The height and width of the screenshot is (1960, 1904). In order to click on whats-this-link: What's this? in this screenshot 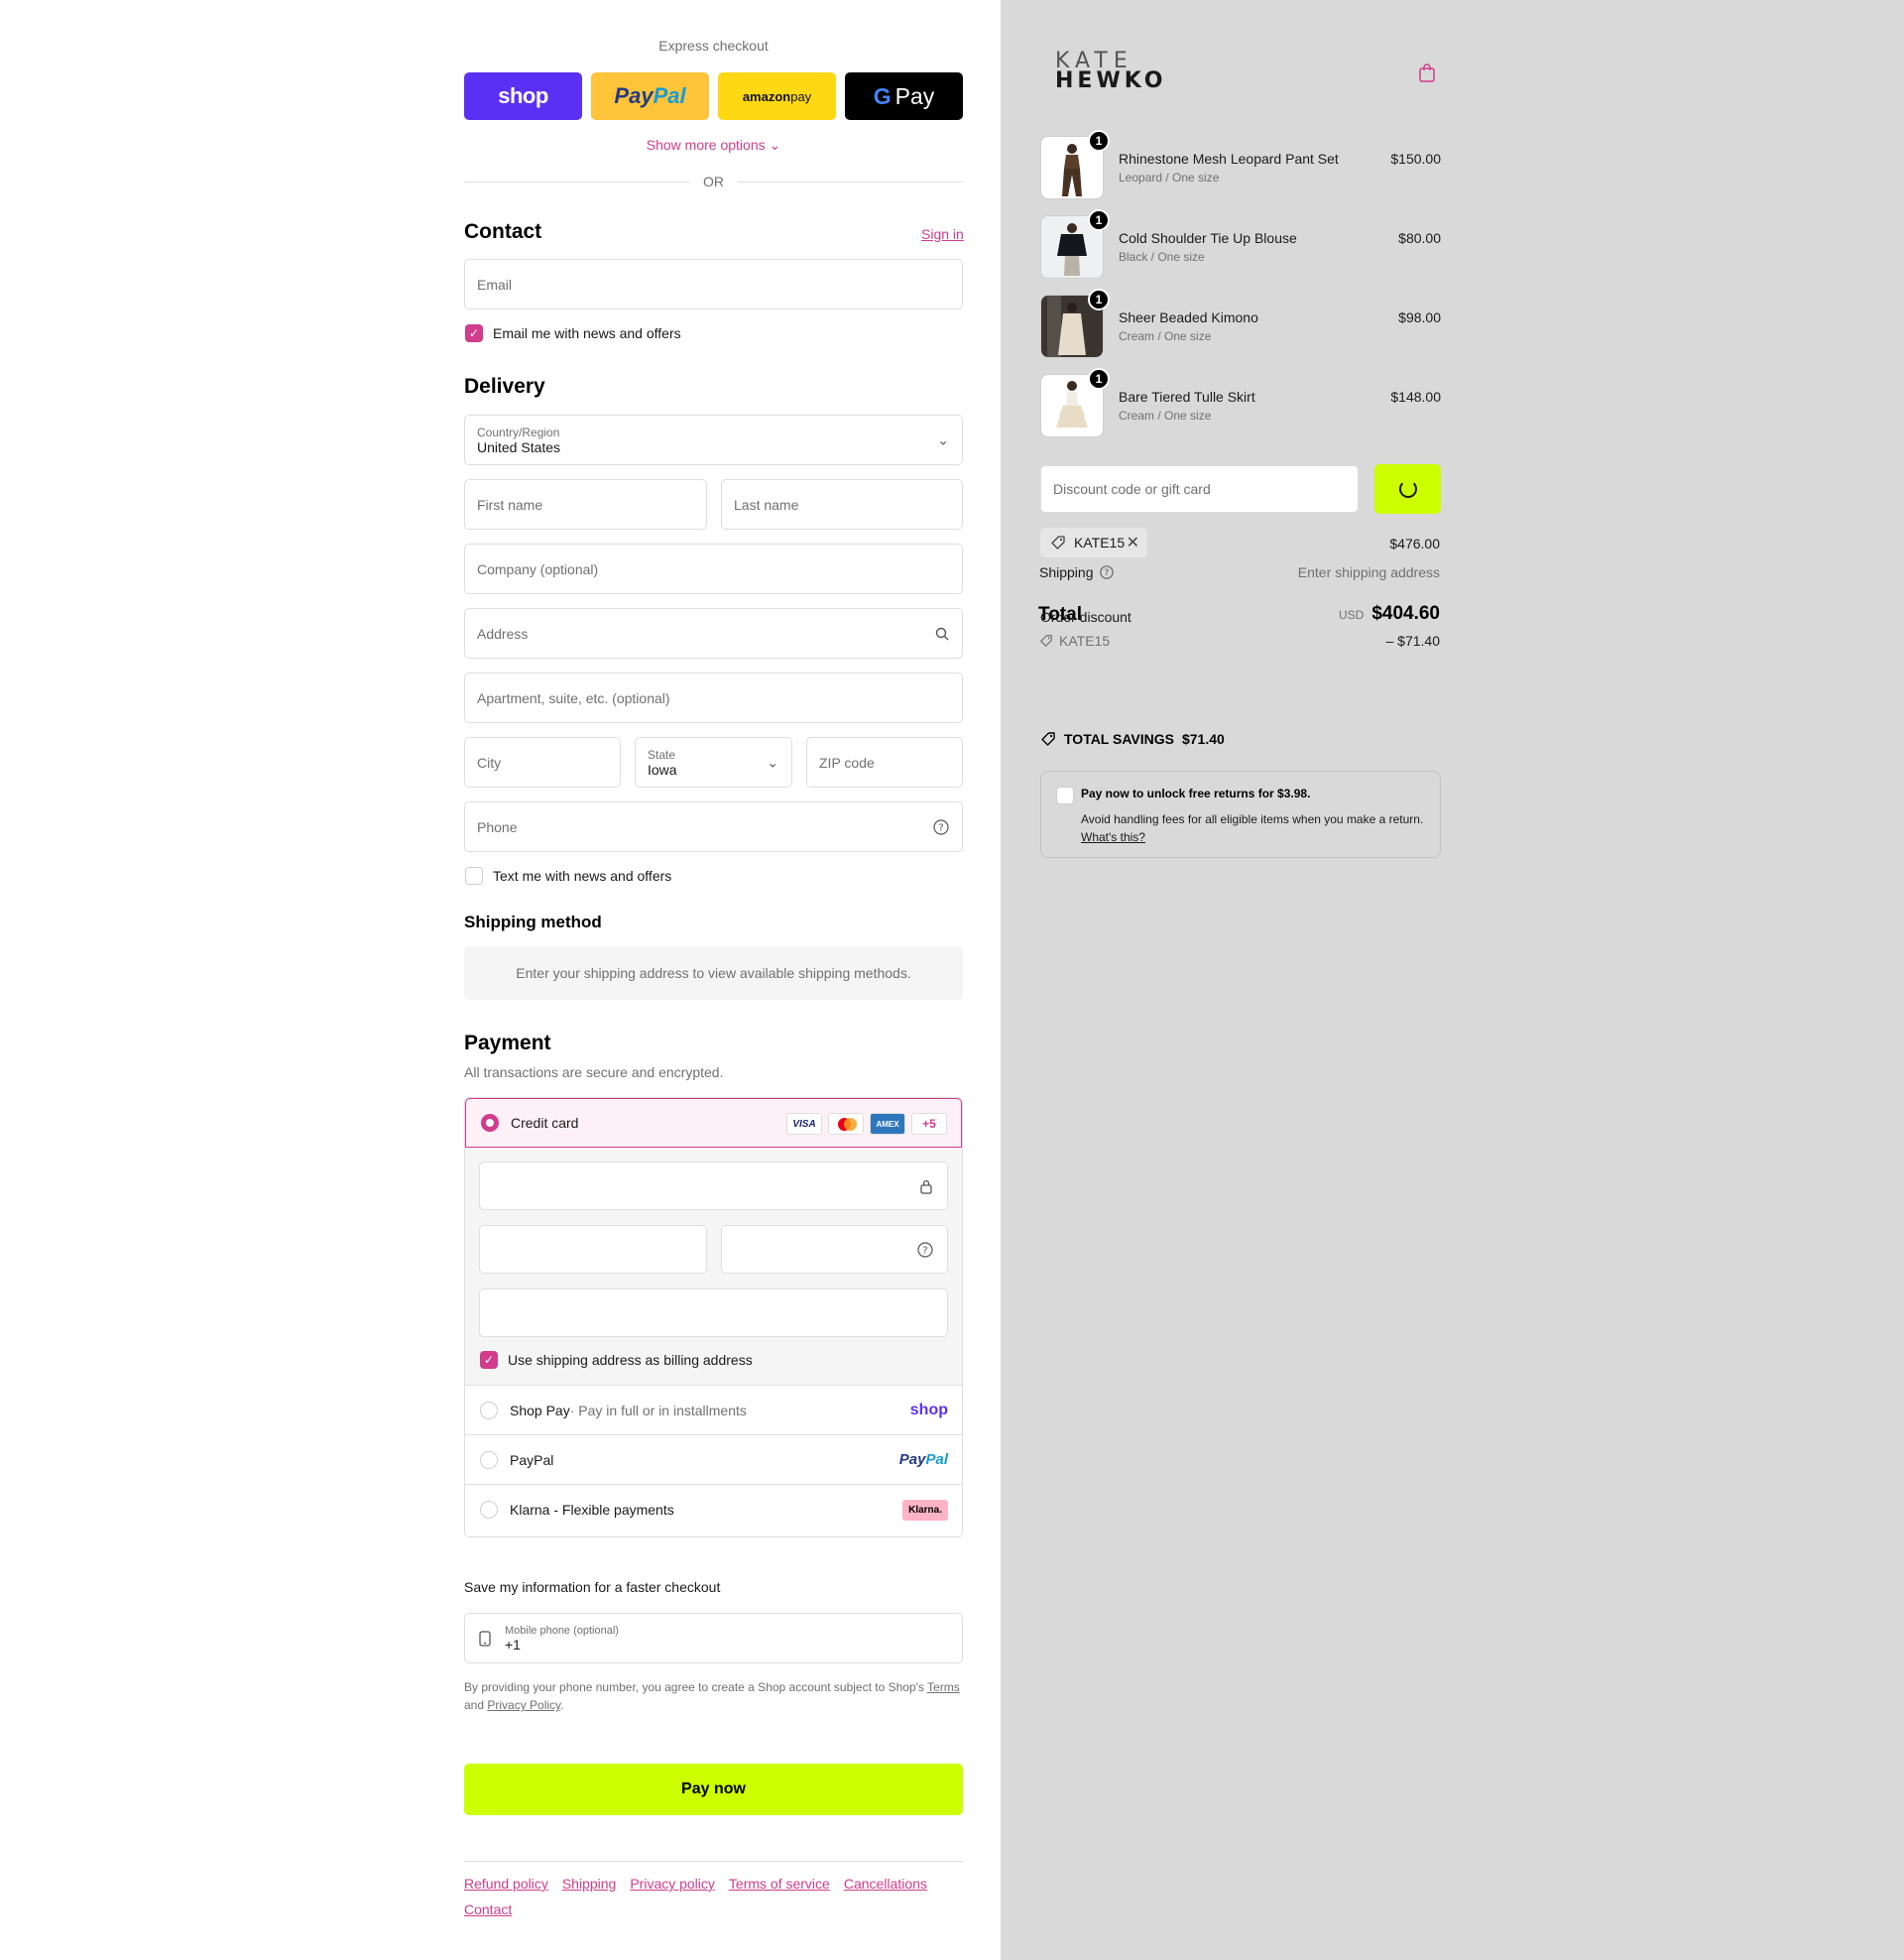, I will do `click(1113, 837)`.